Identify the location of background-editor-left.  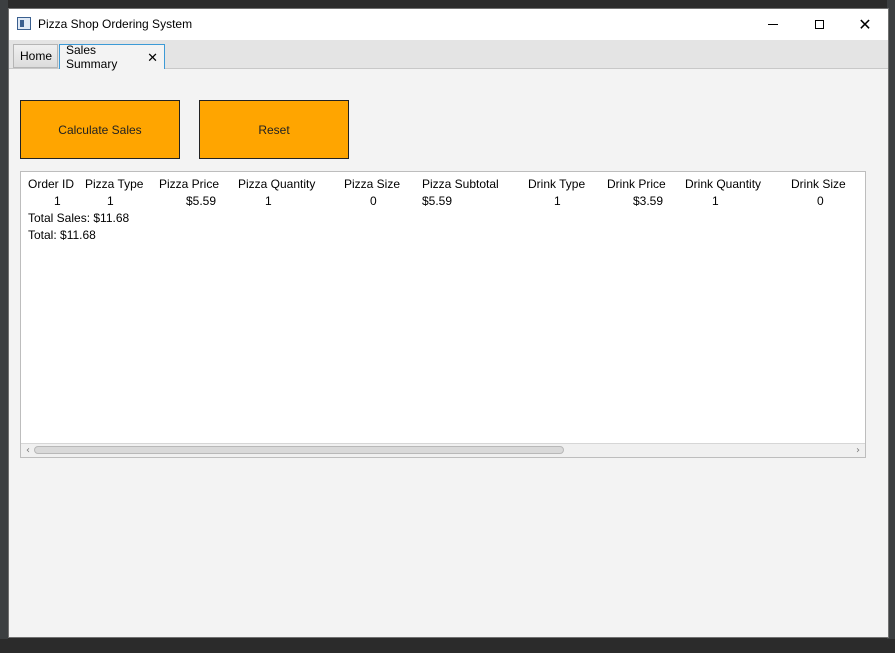
(4, 326).